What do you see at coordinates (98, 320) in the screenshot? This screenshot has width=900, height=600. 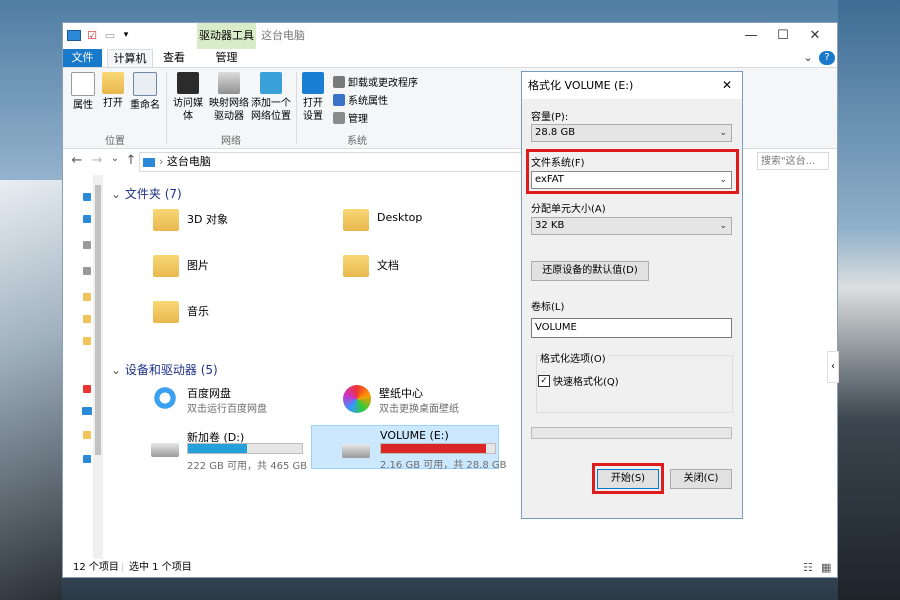 I see `scrollbar-thumb` at bounding box center [98, 320].